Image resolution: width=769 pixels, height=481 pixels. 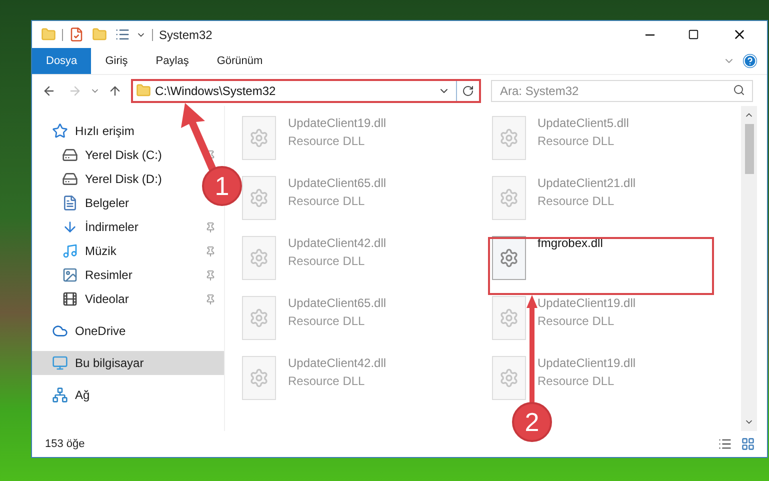 I want to click on file-name: fmgrobex.dll, so click(x=570, y=243).